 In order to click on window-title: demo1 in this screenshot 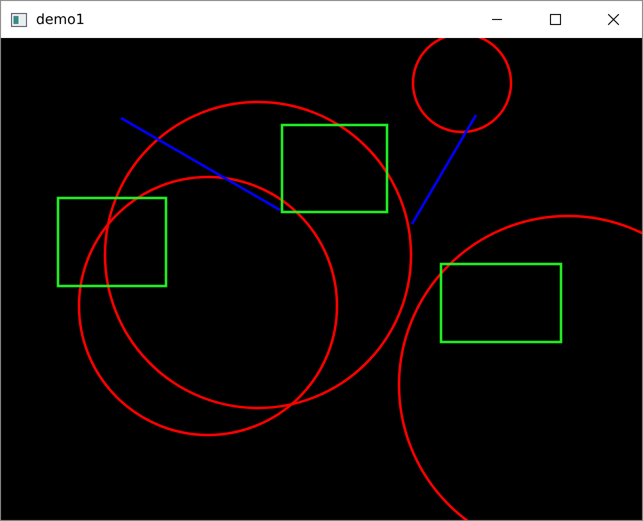, I will do `click(61, 20)`.